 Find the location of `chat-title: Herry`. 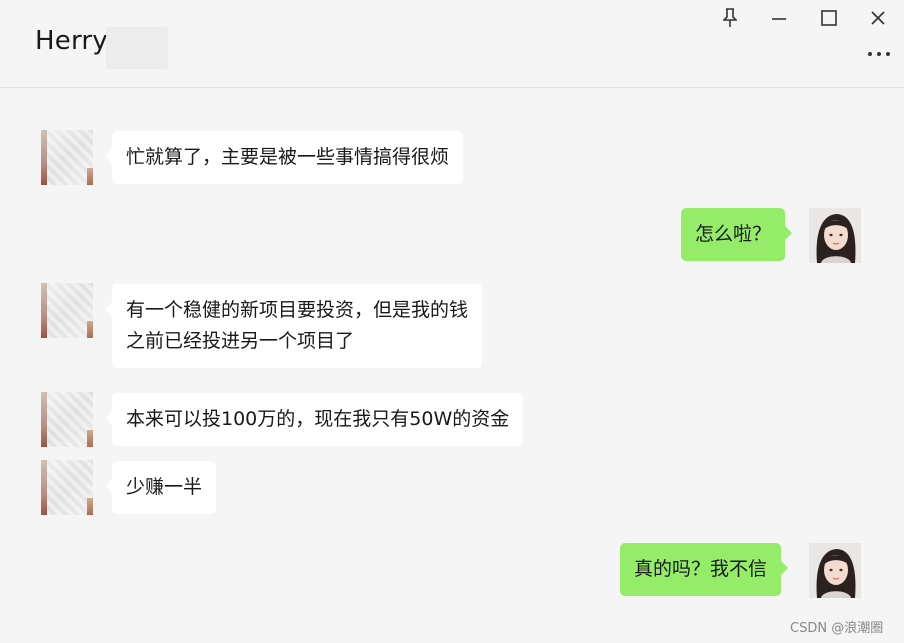

chat-title: Herry is located at coordinates (71, 41).